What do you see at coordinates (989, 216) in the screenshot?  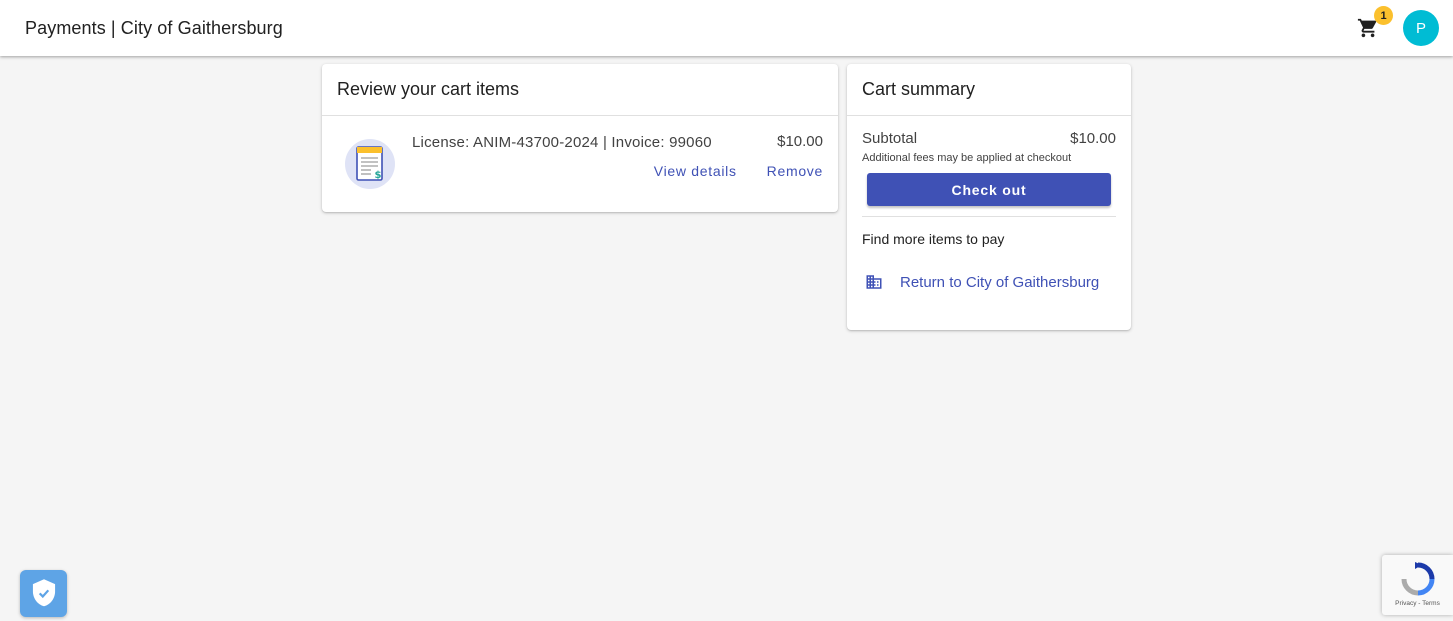 I see `summary-divider` at bounding box center [989, 216].